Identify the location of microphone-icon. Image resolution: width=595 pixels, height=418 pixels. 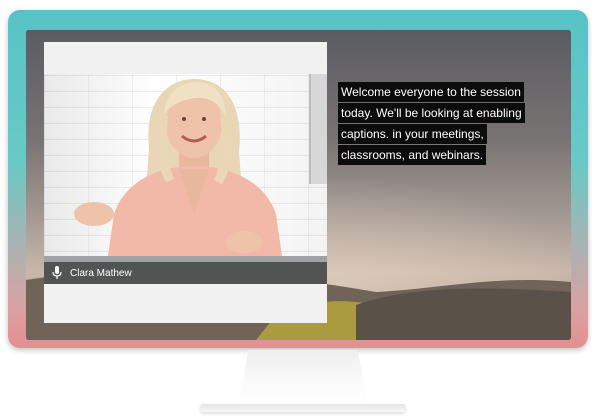
(57, 272).